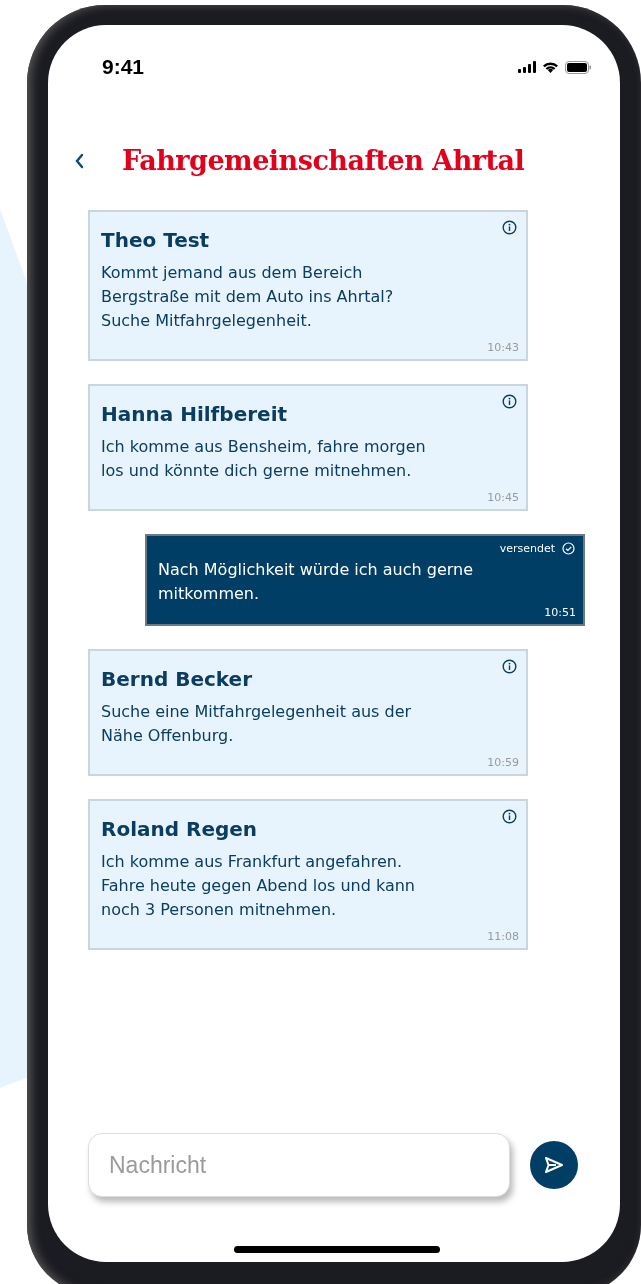  Describe the element at coordinates (316, 582) in the screenshot. I see `message-text: Nach Möglichkeit würde ich auch gerne mitkommen.` at that location.